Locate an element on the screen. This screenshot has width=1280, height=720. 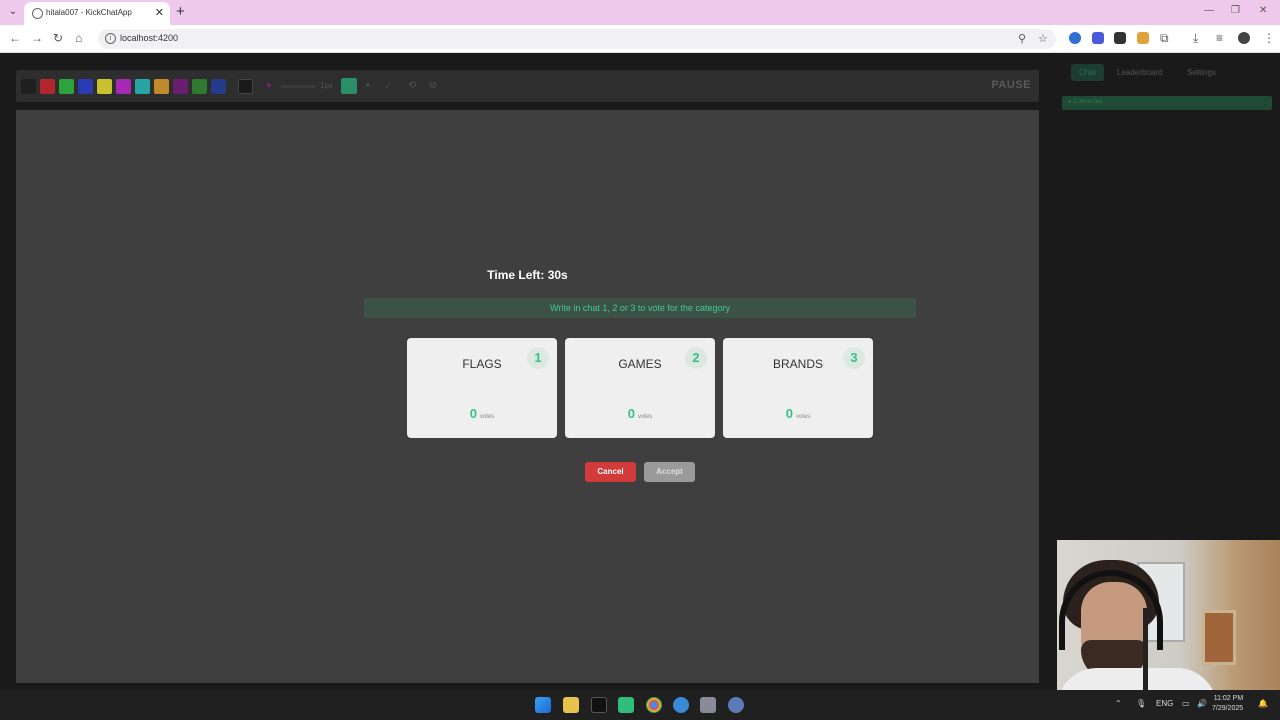
webcam-picture-frame is located at coordinates (1219, 637).